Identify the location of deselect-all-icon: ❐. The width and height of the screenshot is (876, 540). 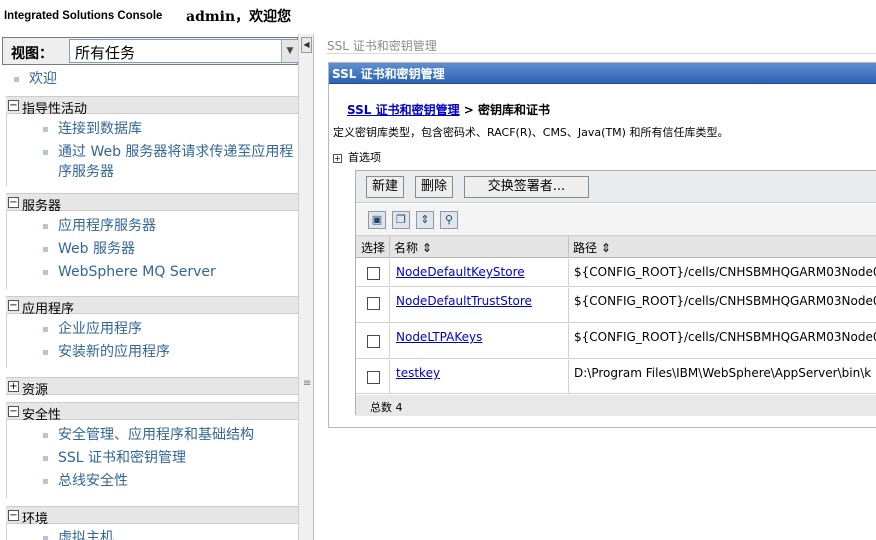
(401, 220).